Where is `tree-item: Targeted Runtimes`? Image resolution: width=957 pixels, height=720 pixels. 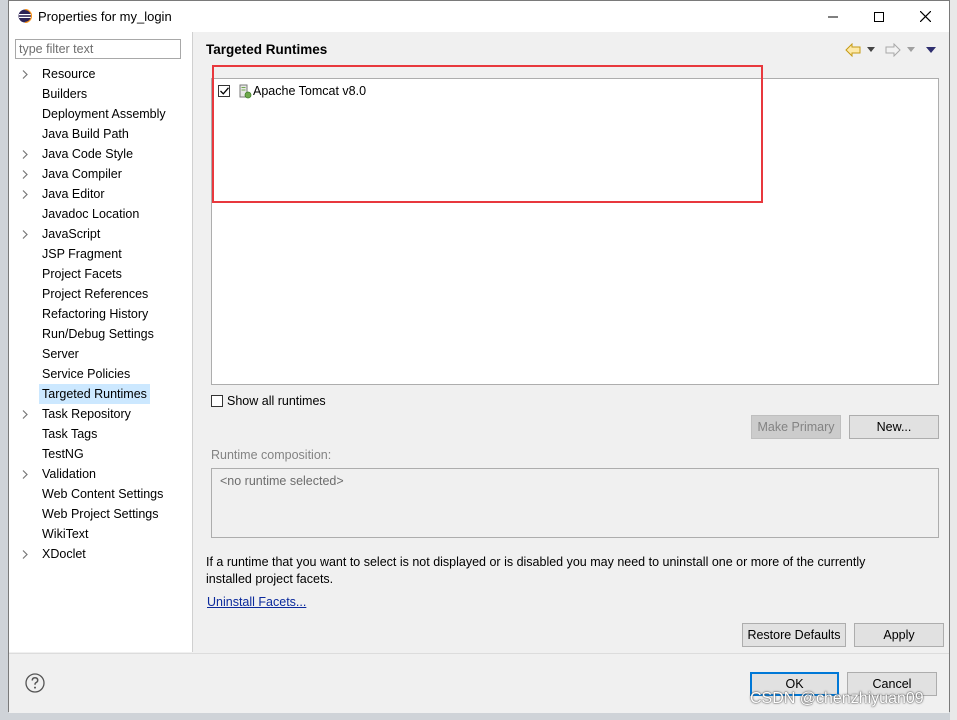
tree-item: Targeted Runtimes is located at coordinates (100, 394).